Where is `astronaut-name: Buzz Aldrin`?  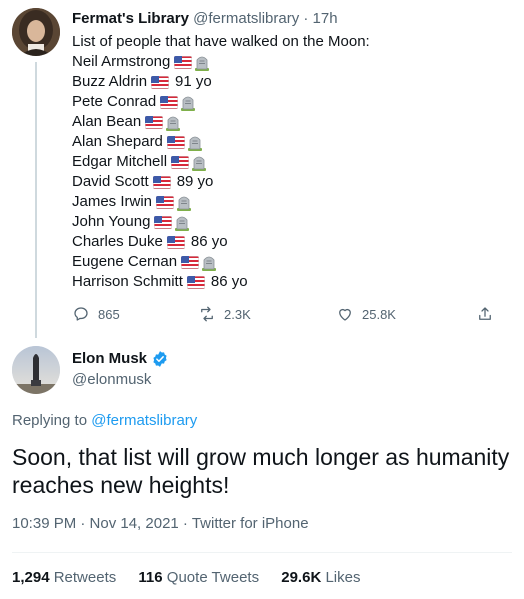 astronaut-name: Buzz Aldrin is located at coordinates (110, 81).